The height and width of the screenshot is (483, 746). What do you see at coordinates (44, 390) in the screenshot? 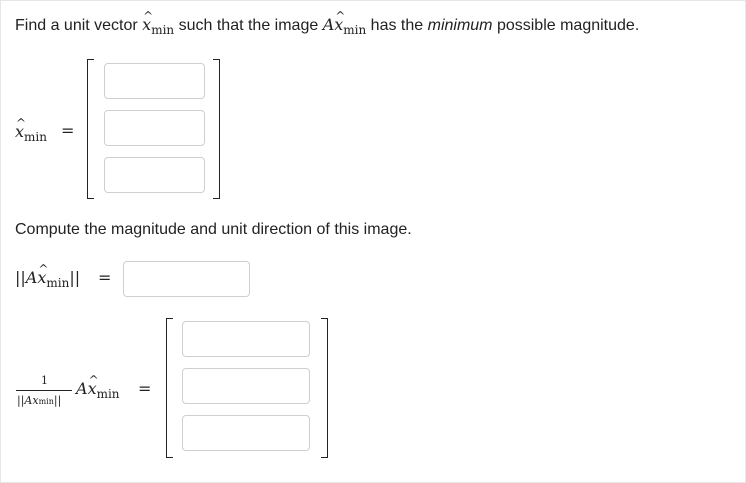
I see `fraction-bar` at bounding box center [44, 390].